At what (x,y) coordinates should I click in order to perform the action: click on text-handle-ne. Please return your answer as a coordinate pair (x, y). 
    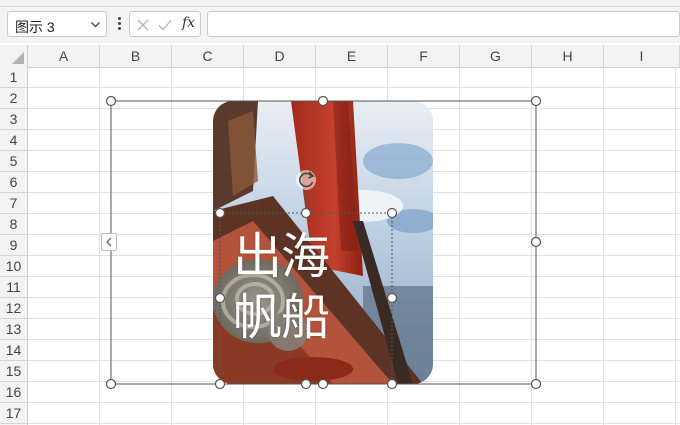
    Looking at the image, I should click on (392, 213).